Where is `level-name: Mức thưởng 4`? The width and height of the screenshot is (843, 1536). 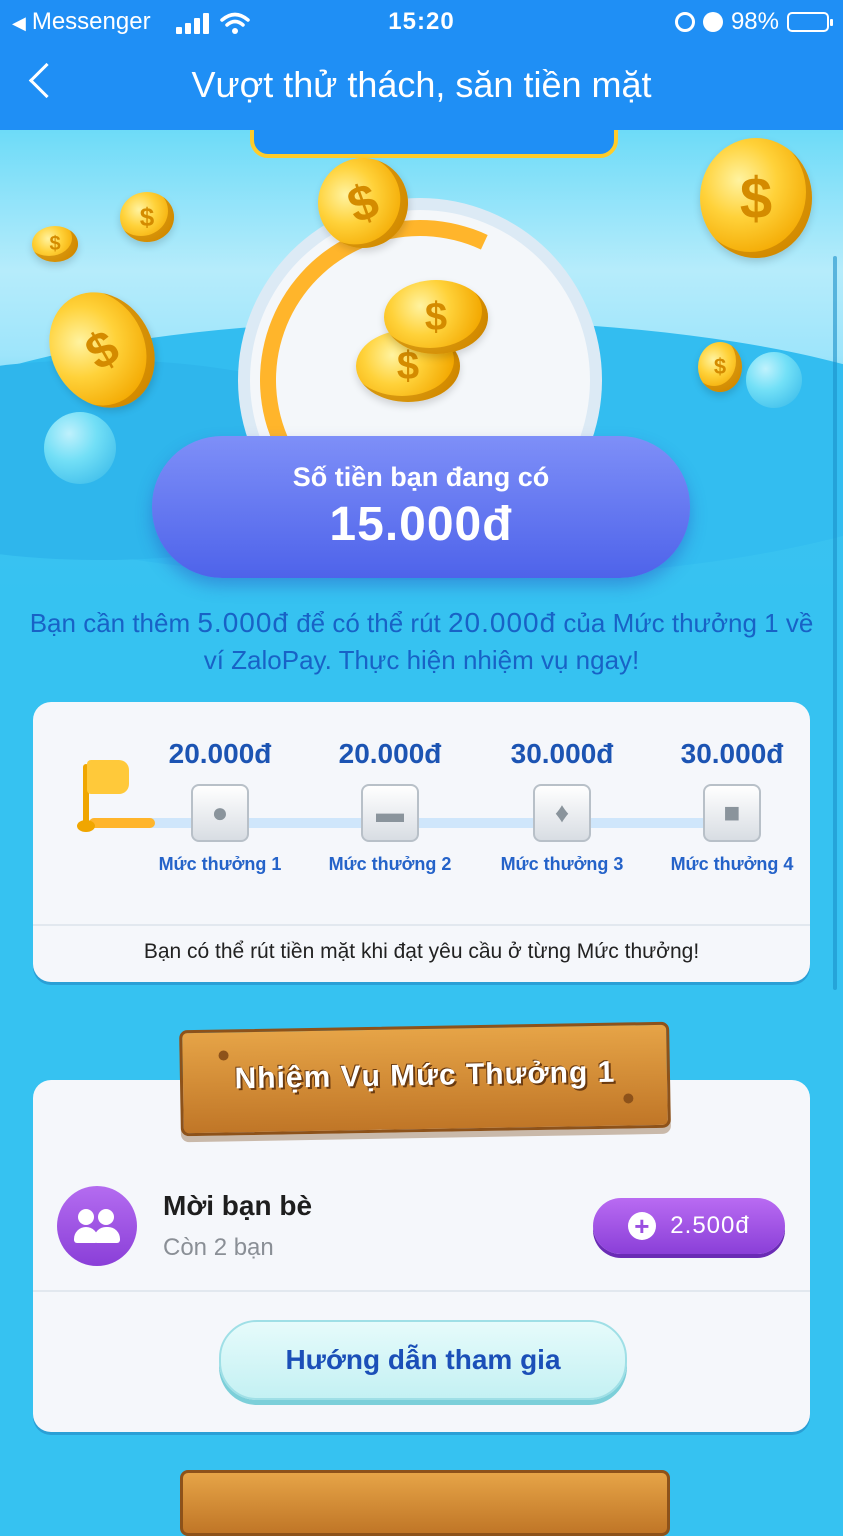
level-name: Mức thưởng 4 is located at coordinates (732, 864).